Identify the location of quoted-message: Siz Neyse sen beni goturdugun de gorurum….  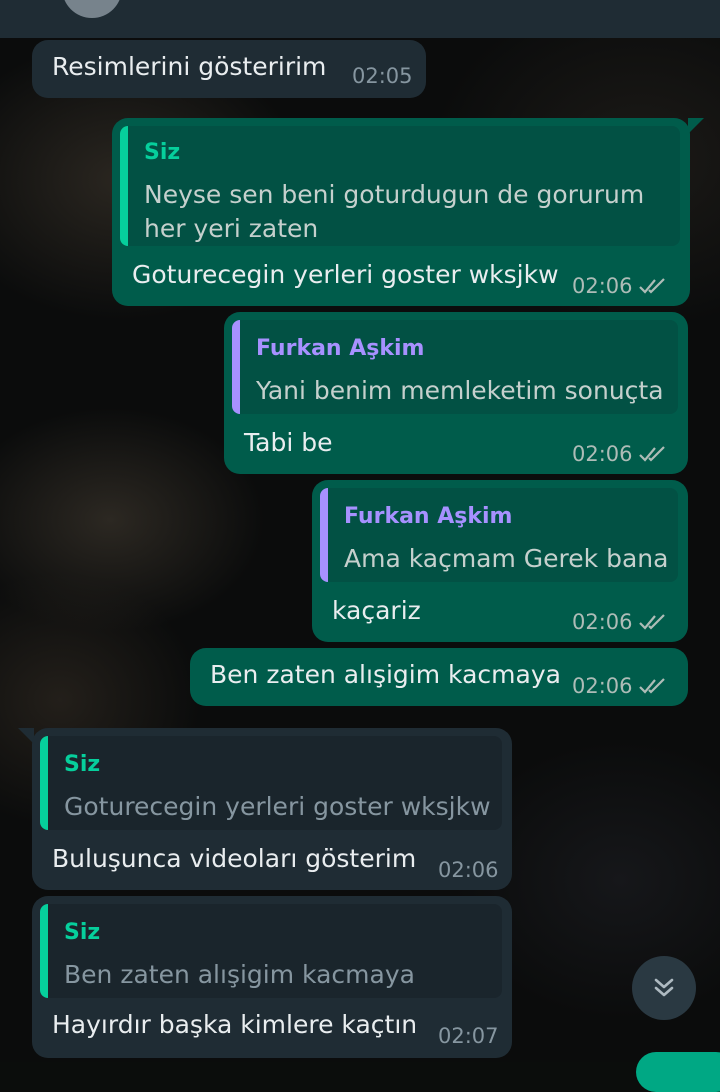
(400, 186).